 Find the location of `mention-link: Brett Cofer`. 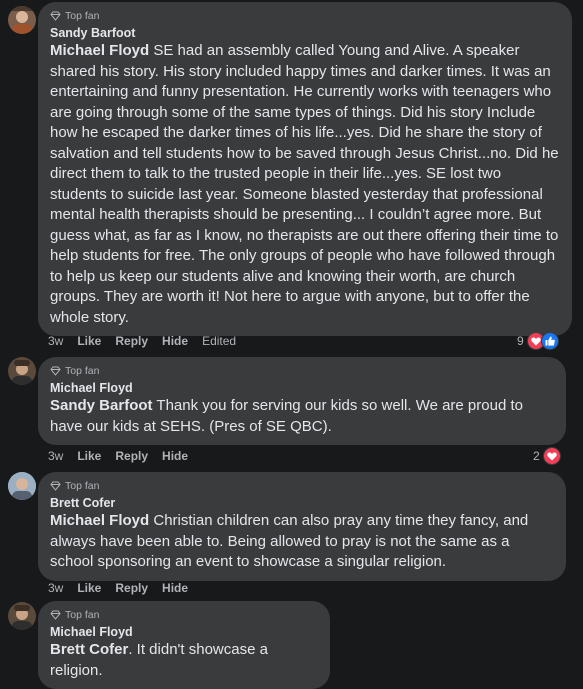

mention-link: Brett Cofer is located at coordinates (89, 649).